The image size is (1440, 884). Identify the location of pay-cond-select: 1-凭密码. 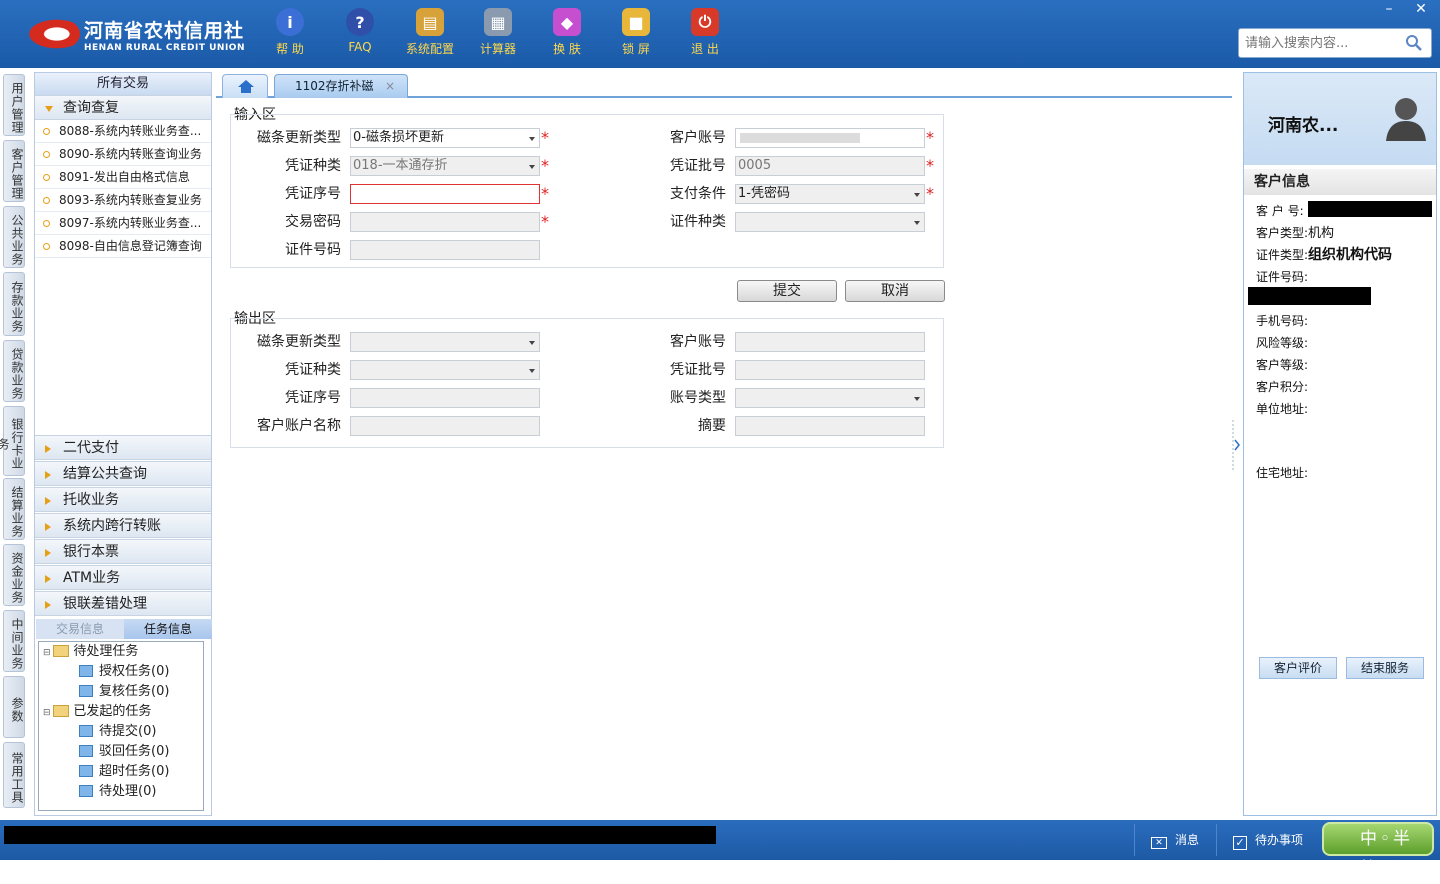
(830, 194).